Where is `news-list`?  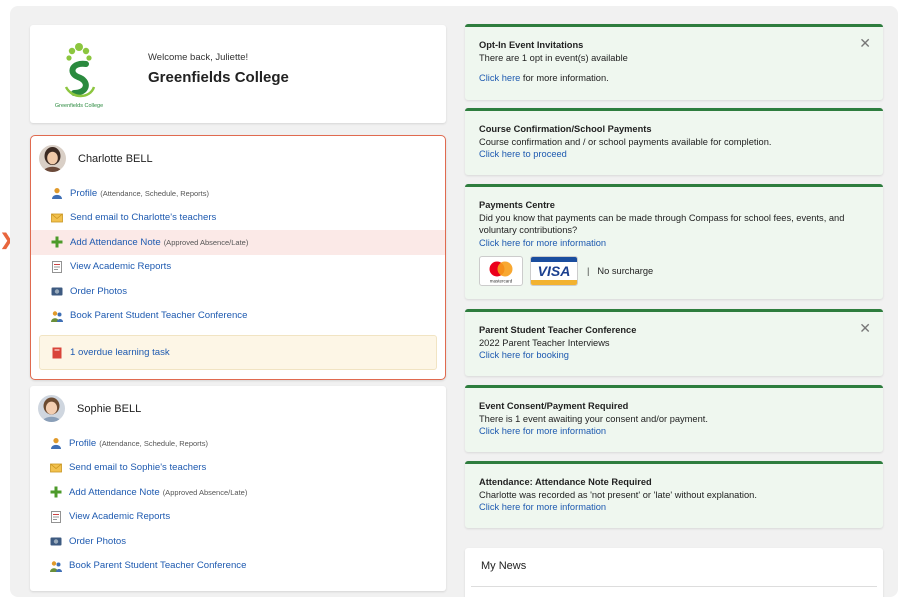 news-list is located at coordinates (674, 591).